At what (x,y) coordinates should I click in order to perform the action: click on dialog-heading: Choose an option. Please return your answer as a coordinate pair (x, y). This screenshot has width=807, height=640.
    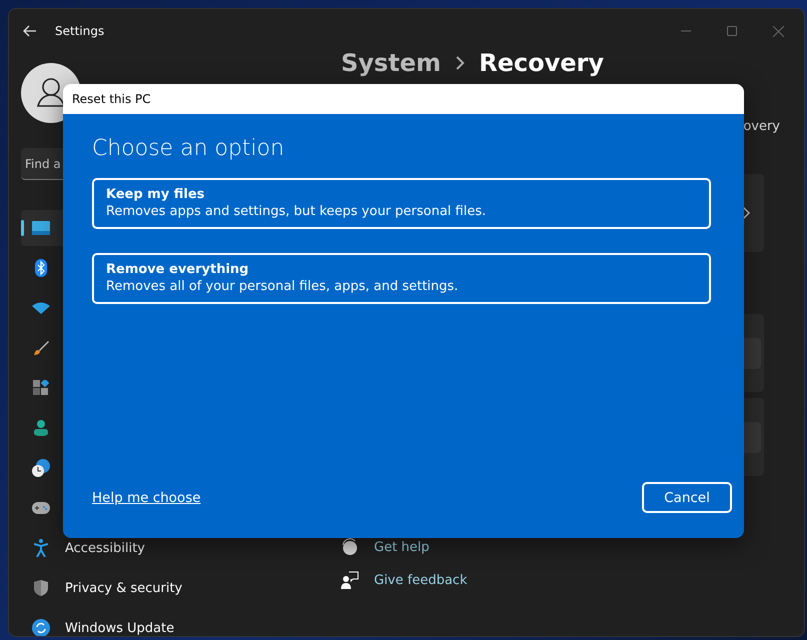
    Looking at the image, I should click on (189, 148).